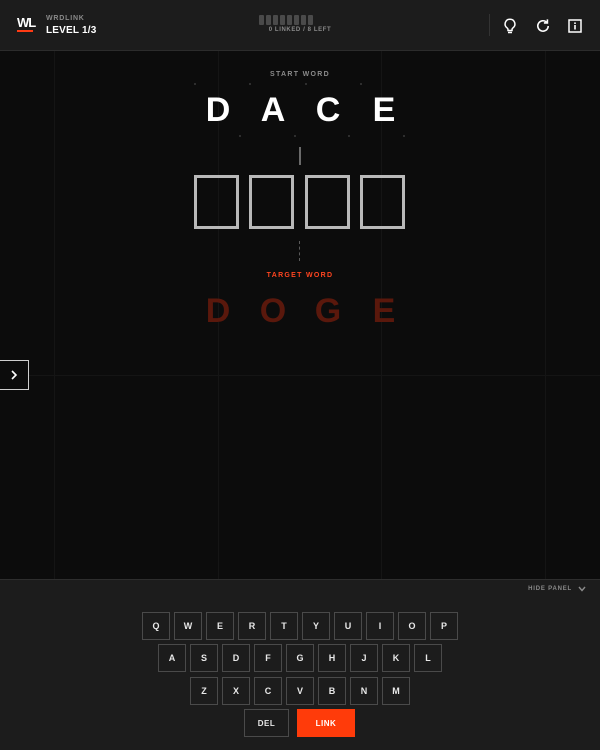 The height and width of the screenshot is (750, 600). I want to click on info-button, so click(575, 26).